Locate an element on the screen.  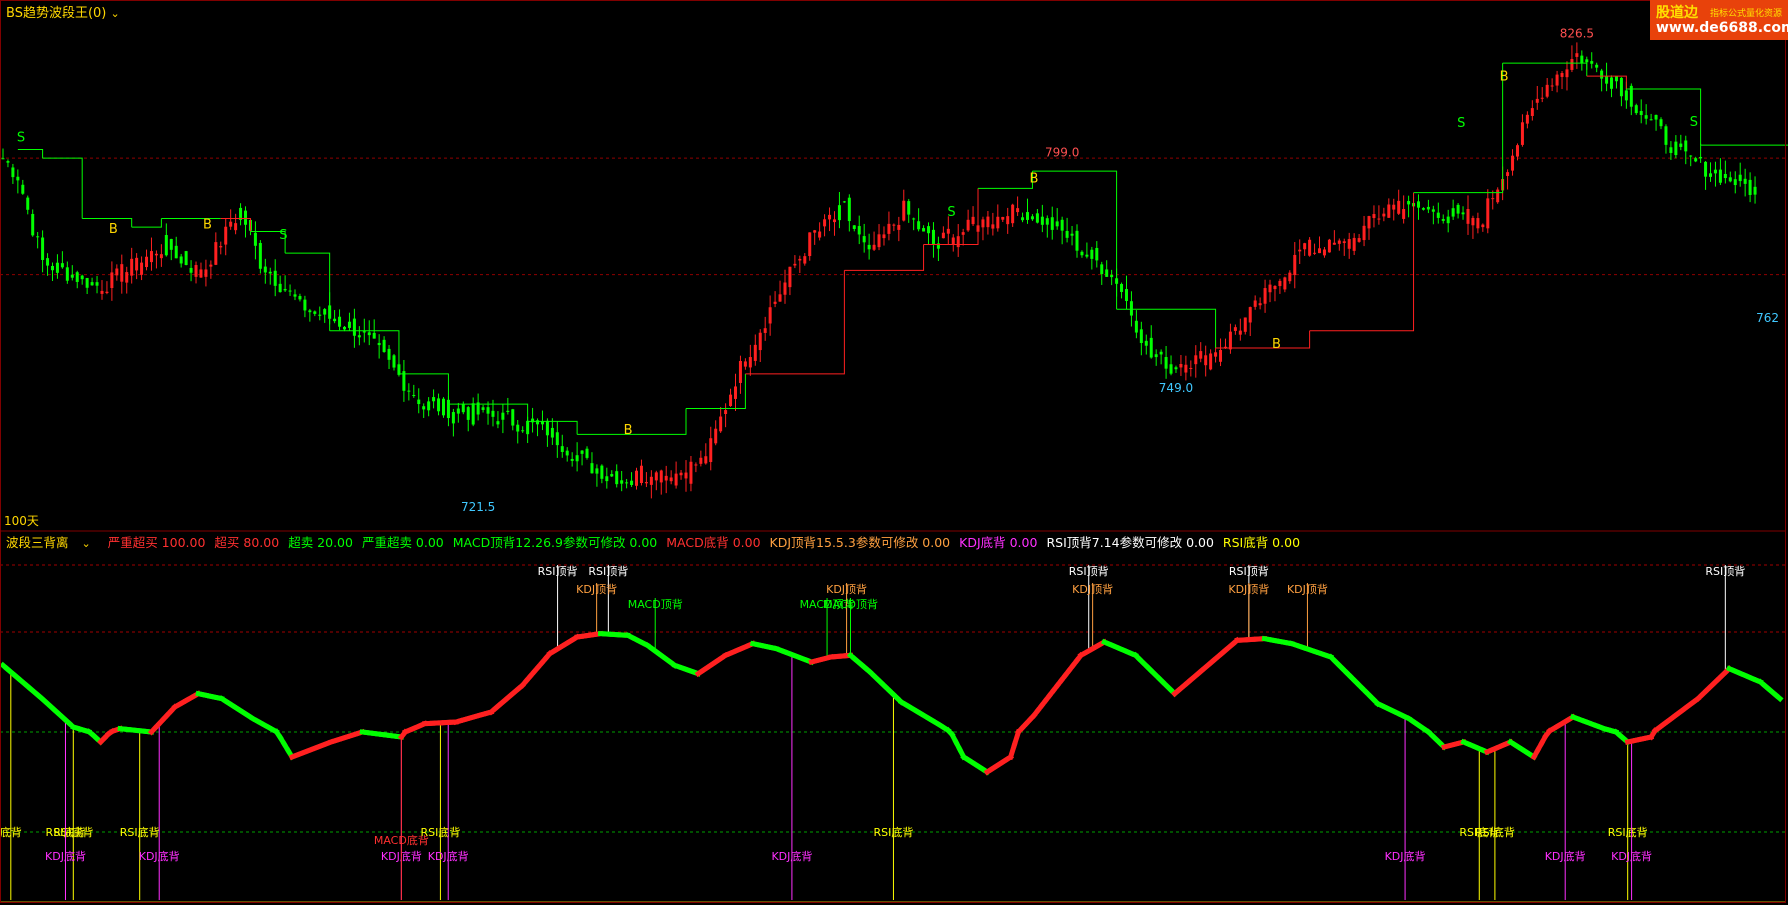
watermark-logo: 股道边 指标公式量化资源 www.de6688.com is located at coordinates (1719, 20).